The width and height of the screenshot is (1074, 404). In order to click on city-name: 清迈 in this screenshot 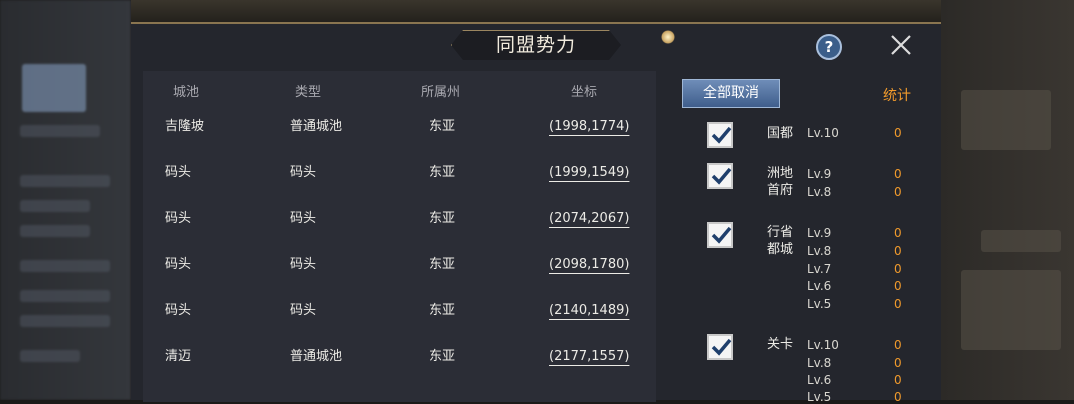, I will do `click(178, 356)`.